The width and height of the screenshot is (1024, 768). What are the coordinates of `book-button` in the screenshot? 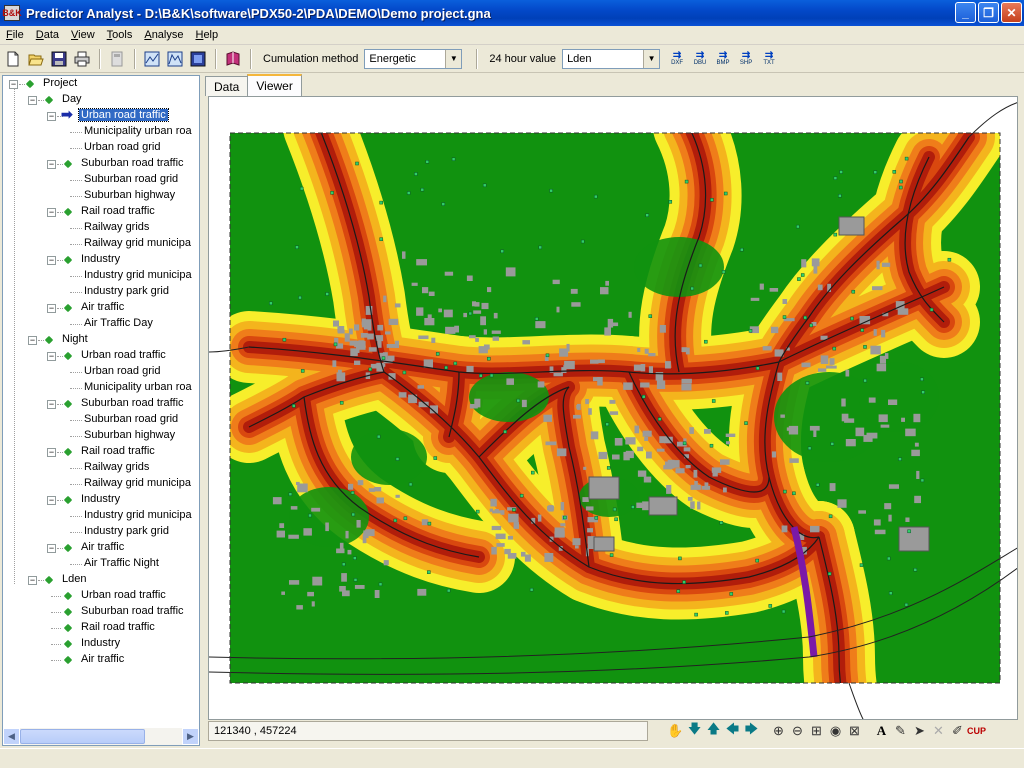 It's located at (233, 59).